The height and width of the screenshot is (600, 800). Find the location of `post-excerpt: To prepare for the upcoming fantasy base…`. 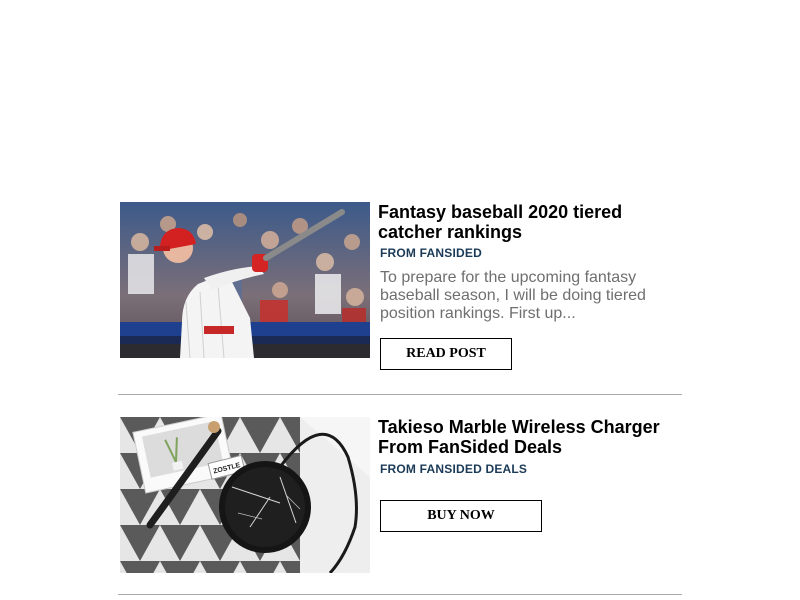

post-excerpt: To prepare for the upcoming fantasy base… is located at coordinates (513, 295).